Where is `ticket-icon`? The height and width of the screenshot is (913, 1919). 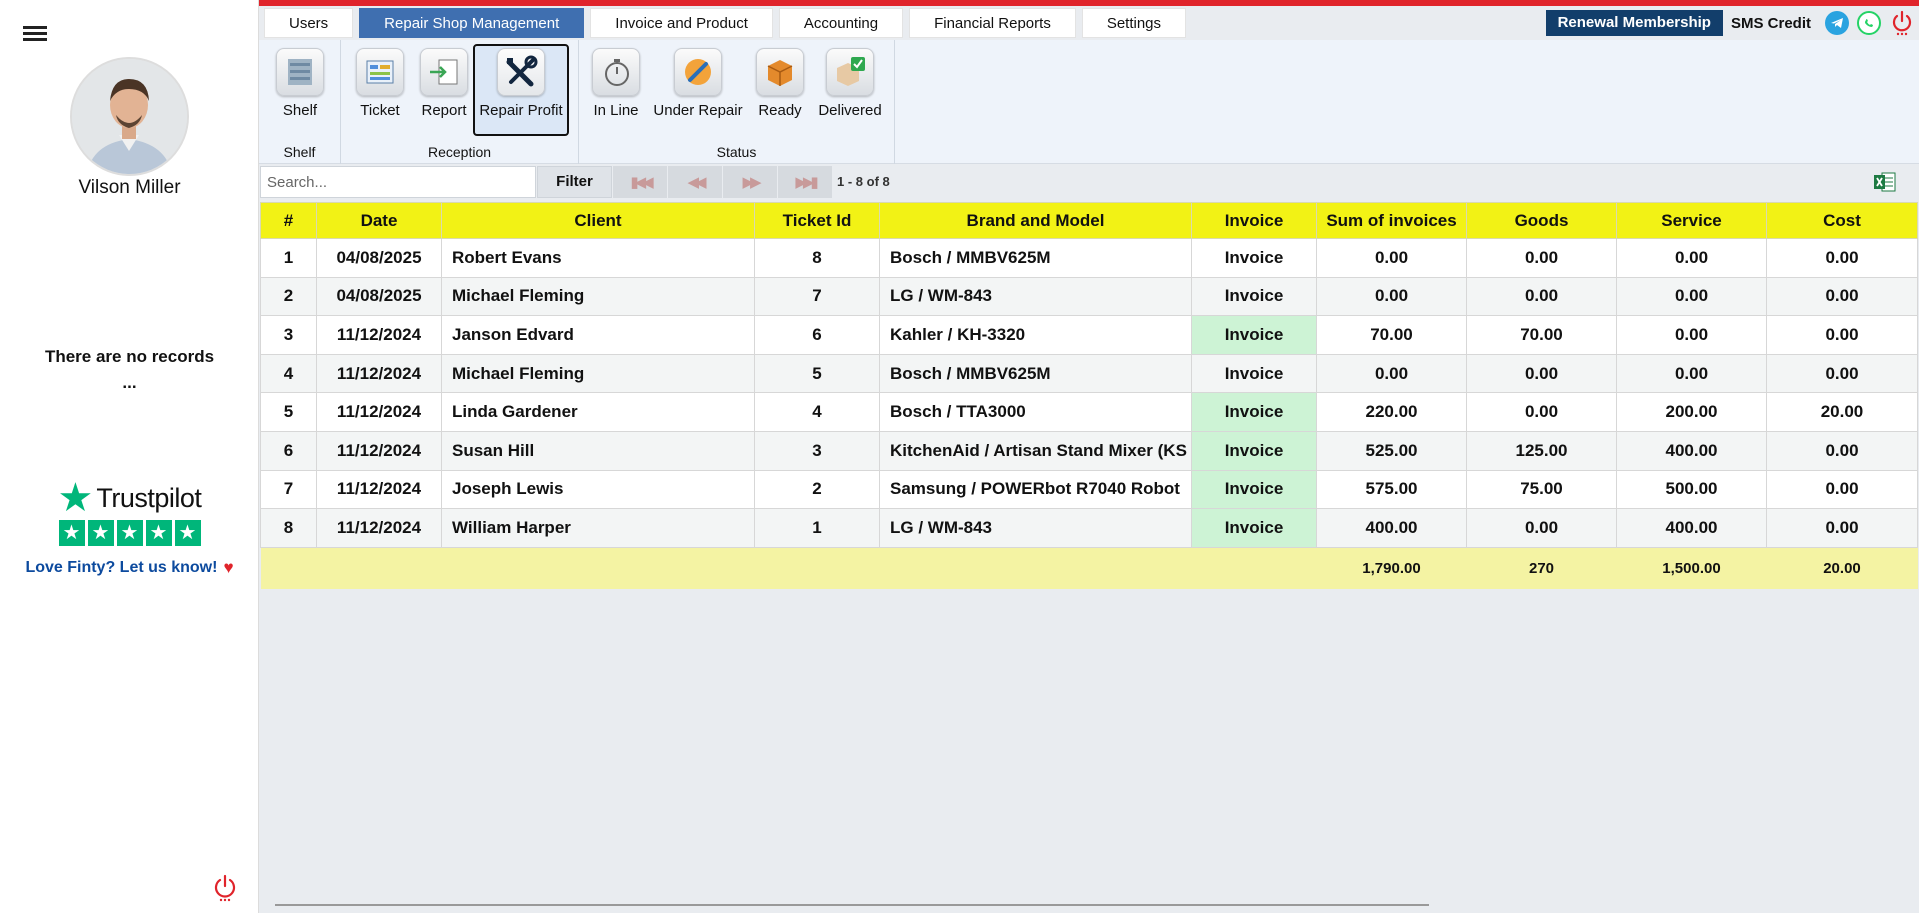
ticket-icon is located at coordinates (380, 72).